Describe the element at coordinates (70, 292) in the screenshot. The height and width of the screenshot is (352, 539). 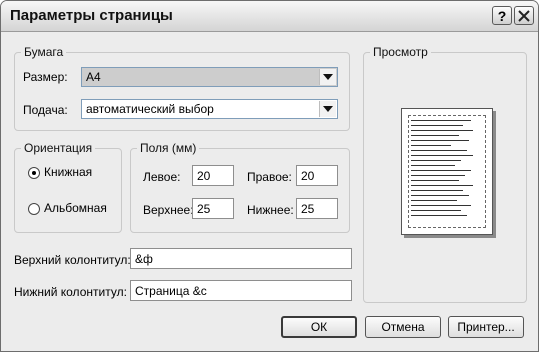
I see `footer-label: Нижний колонтитул:` at that location.